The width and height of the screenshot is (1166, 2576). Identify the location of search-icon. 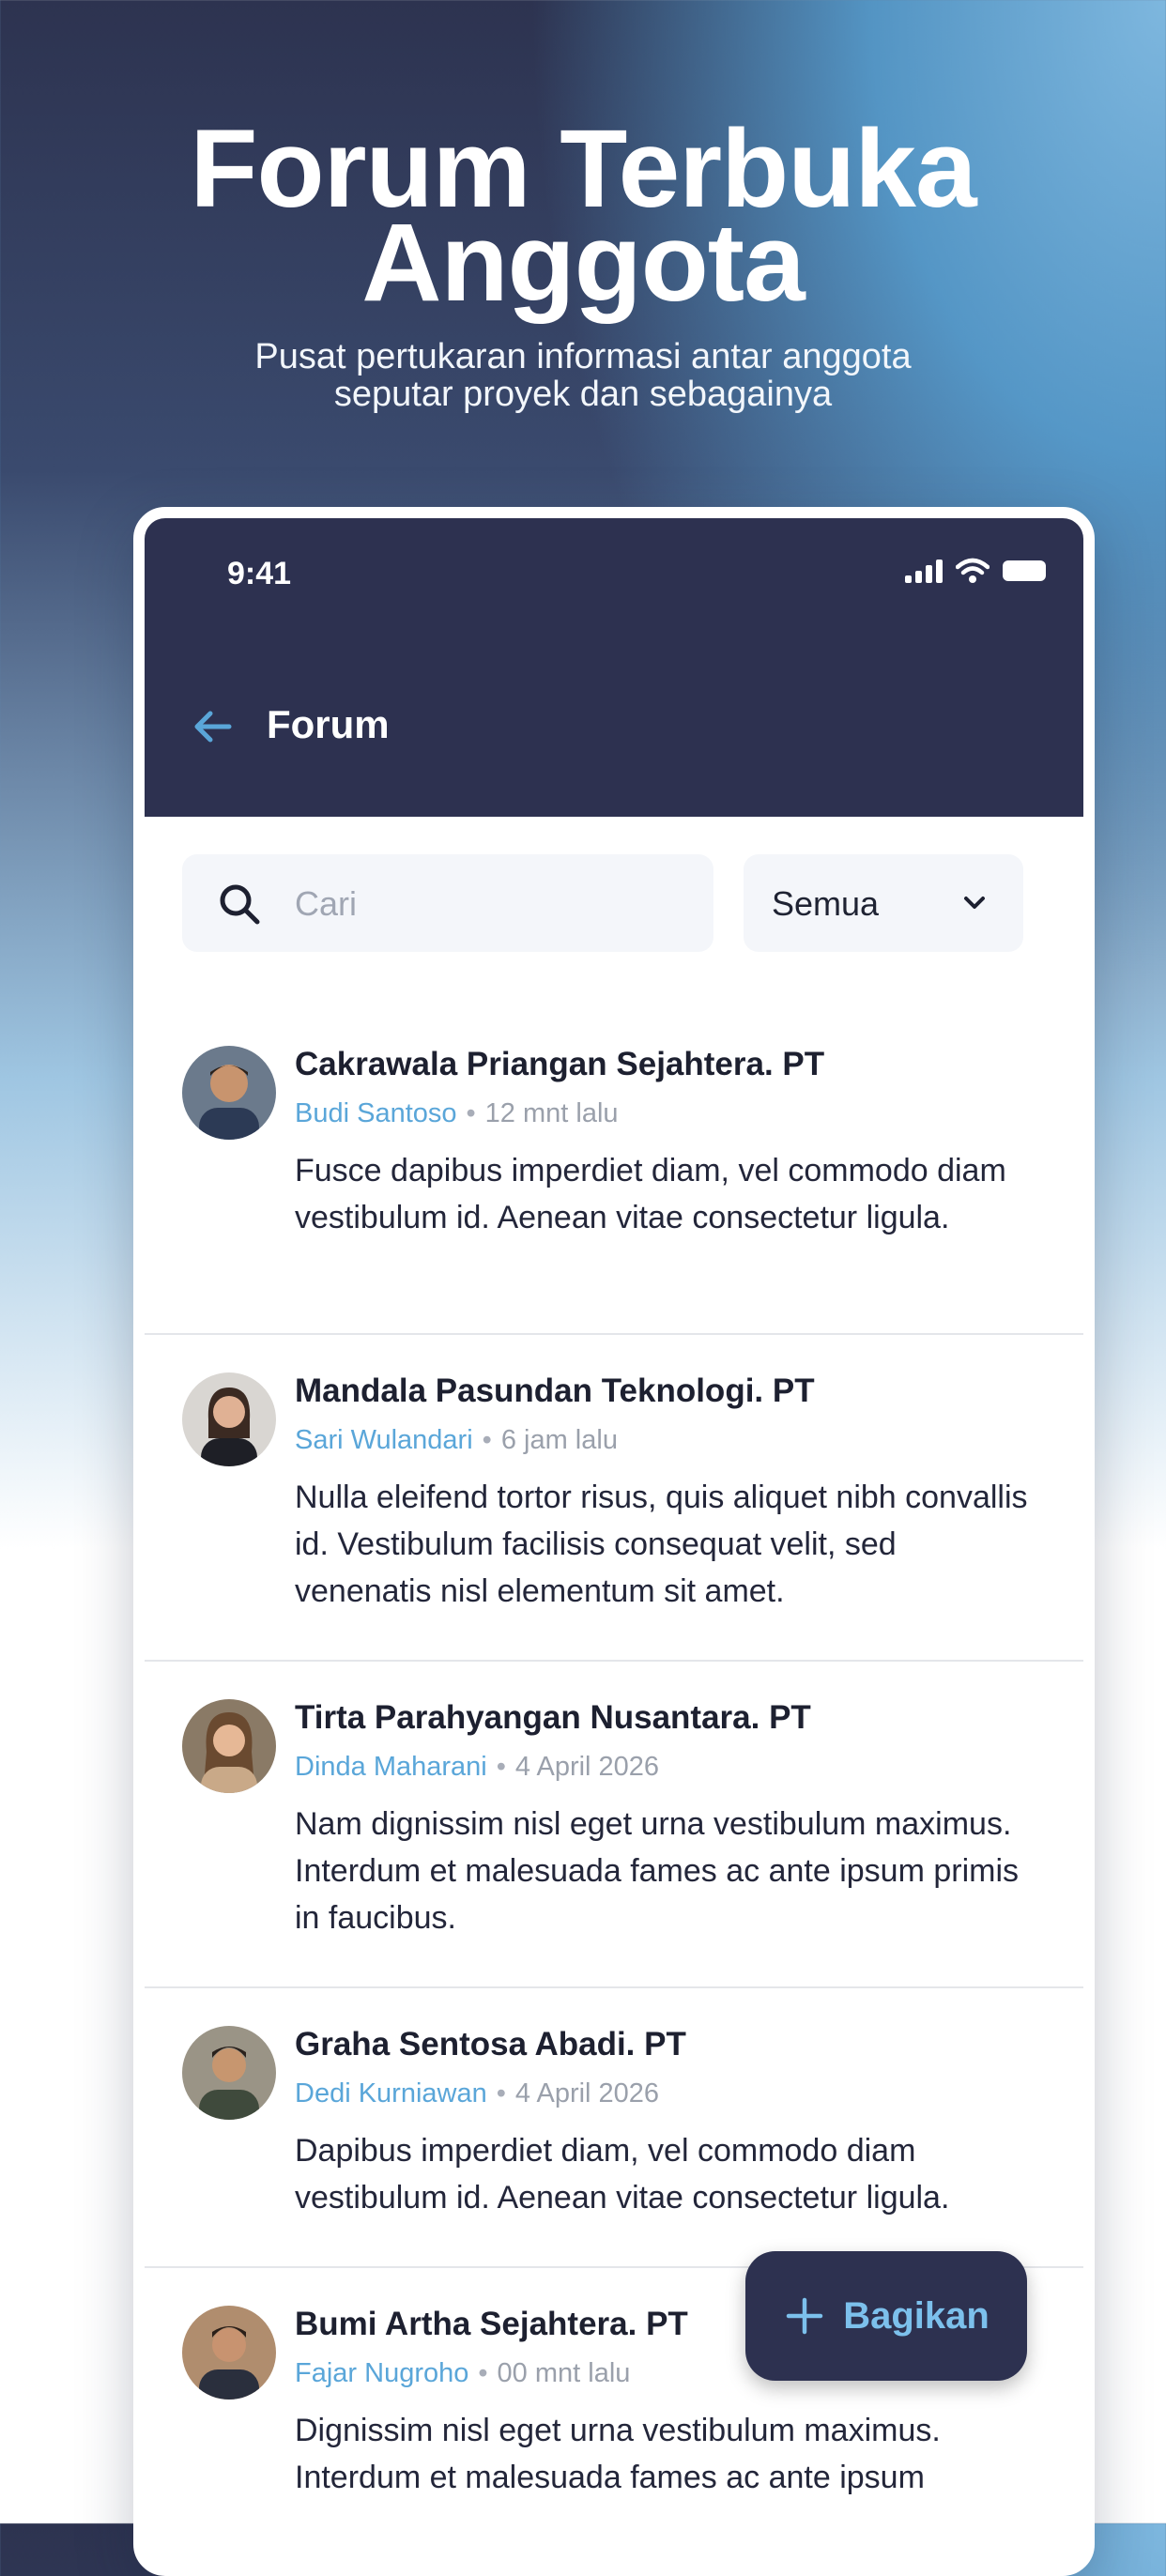
(240, 904).